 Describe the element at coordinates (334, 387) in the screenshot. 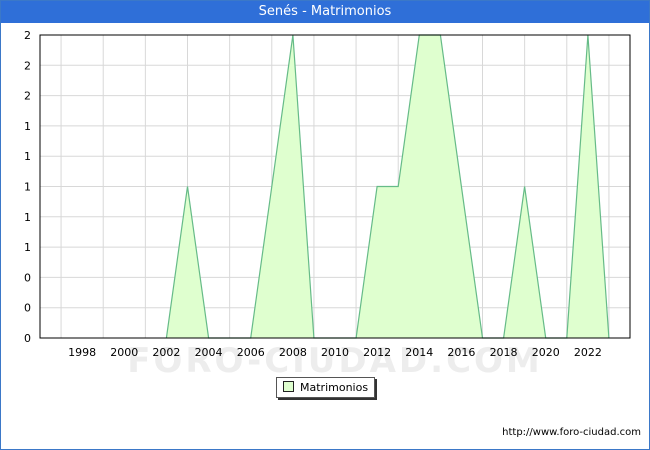

I see `legend-label: Matrimonios` at that location.